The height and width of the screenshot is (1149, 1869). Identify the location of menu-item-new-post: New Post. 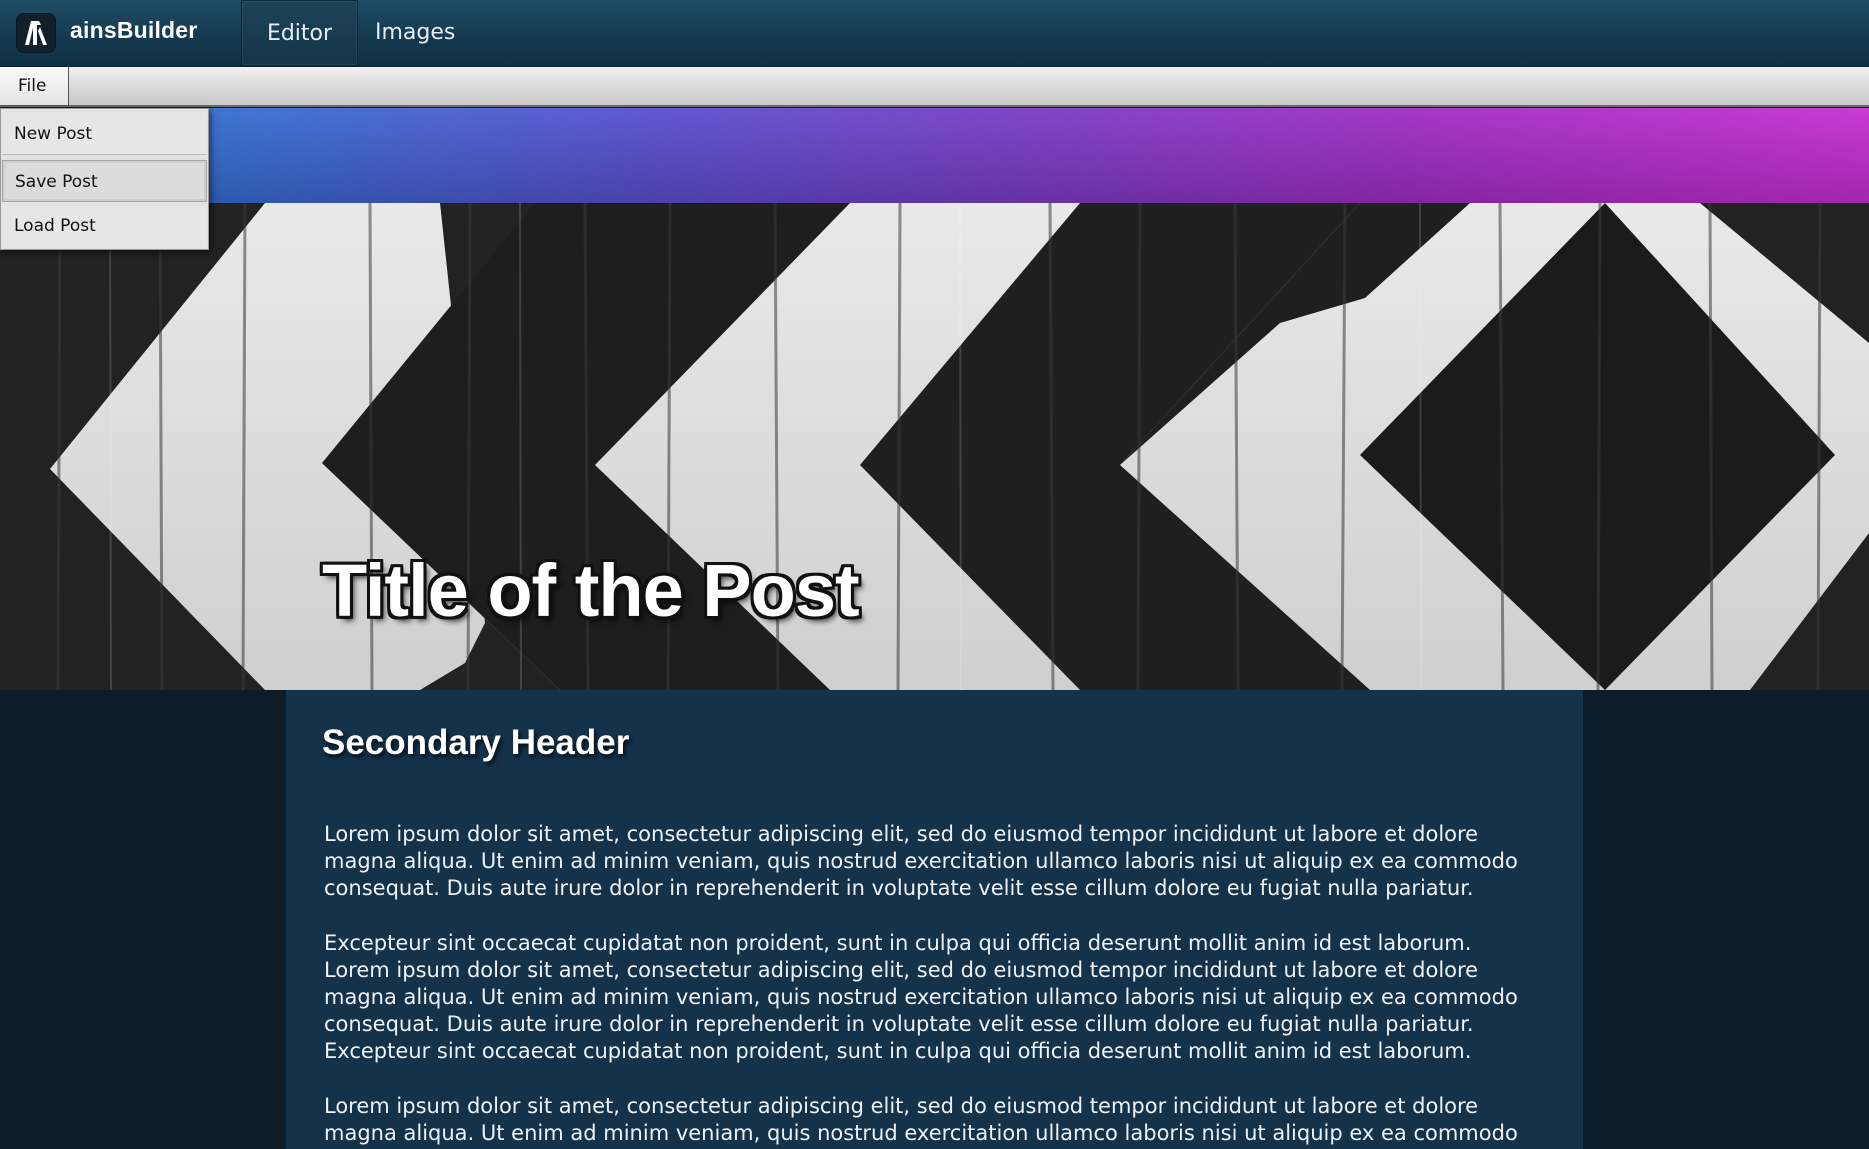
(104, 134).